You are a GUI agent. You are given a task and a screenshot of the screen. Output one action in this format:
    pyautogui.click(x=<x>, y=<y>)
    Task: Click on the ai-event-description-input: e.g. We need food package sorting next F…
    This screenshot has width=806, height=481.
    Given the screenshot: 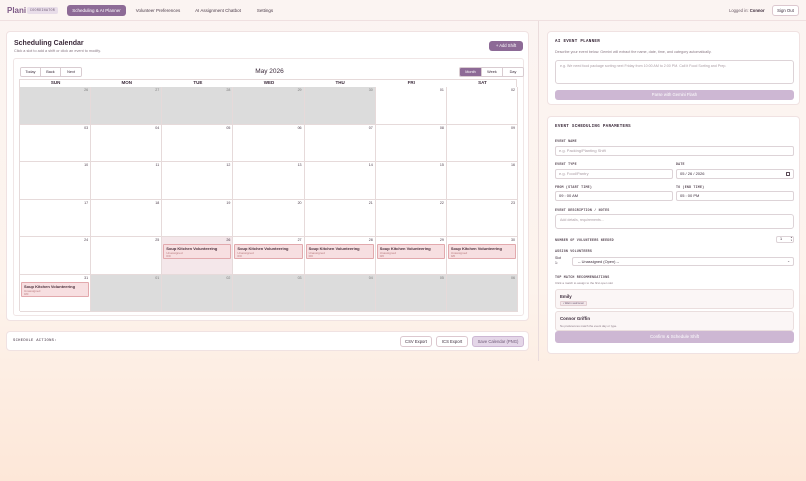 What is the action you would take?
    pyautogui.click(x=674, y=72)
    